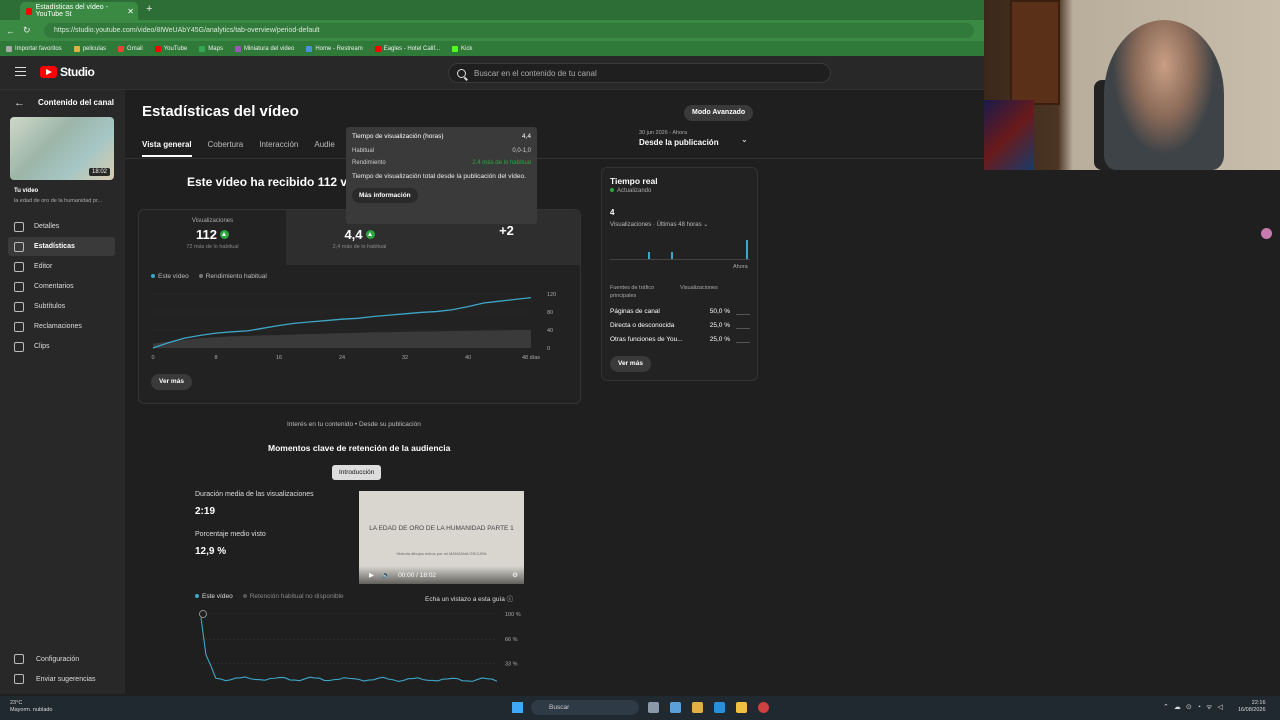  What do you see at coordinates (653, 707) in the screenshot?
I see `task-view-icon` at bounding box center [653, 707].